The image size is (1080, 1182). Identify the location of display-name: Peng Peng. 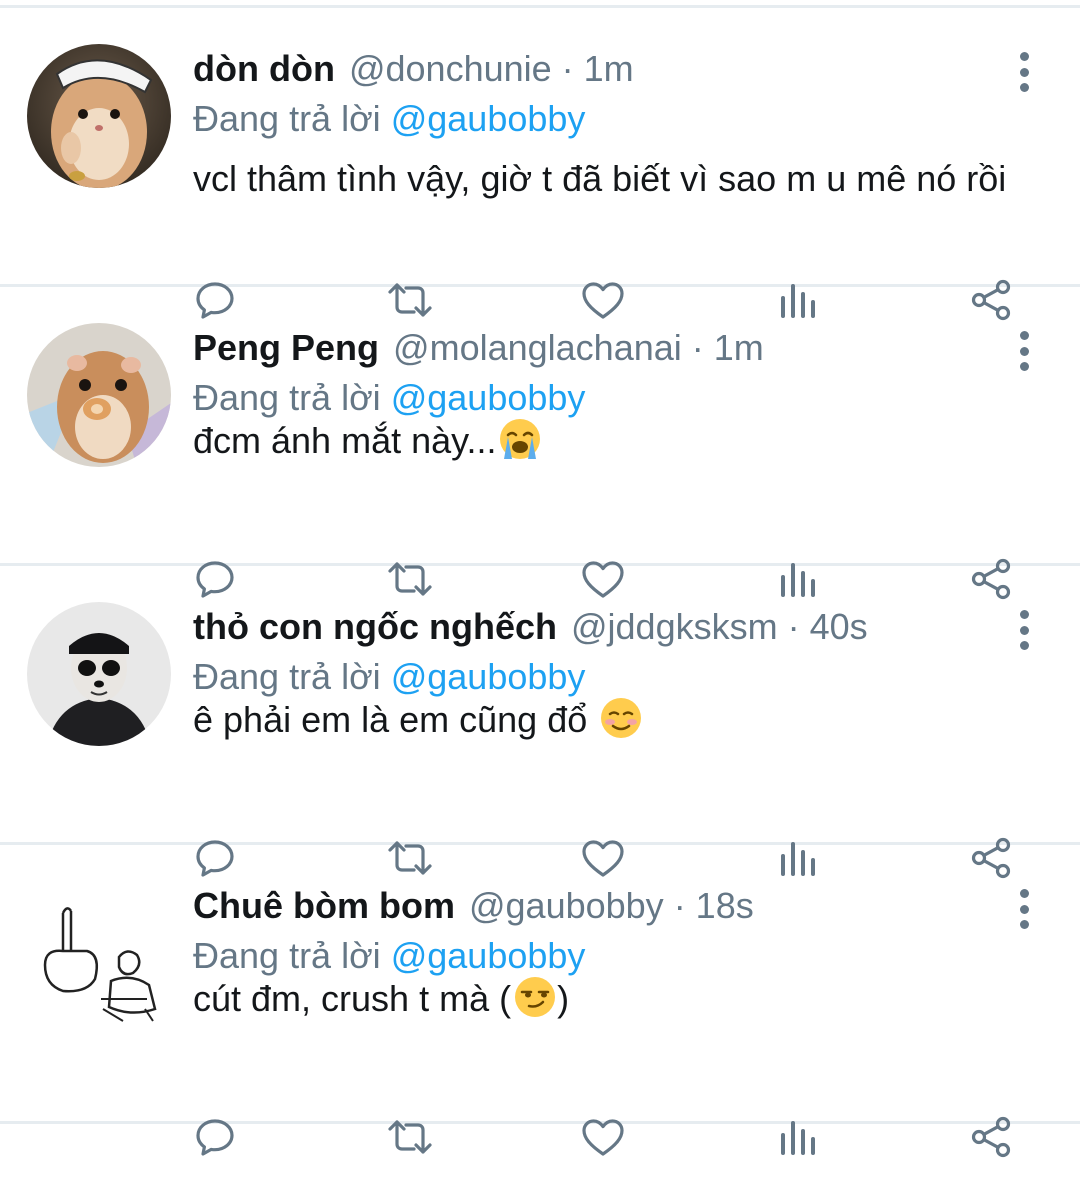
(286, 347).